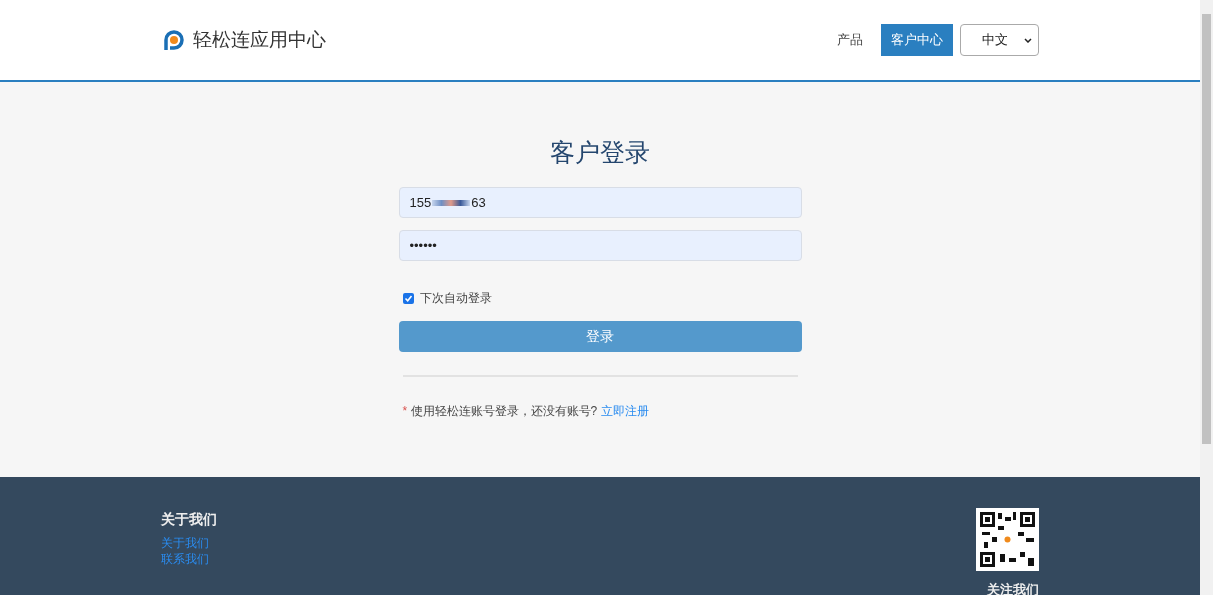 Image resolution: width=1213 pixels, height=595 pixels. Describe the element at coordinates (1028, 40) in the screenshot. I see `chevron-down-icon` at that location.